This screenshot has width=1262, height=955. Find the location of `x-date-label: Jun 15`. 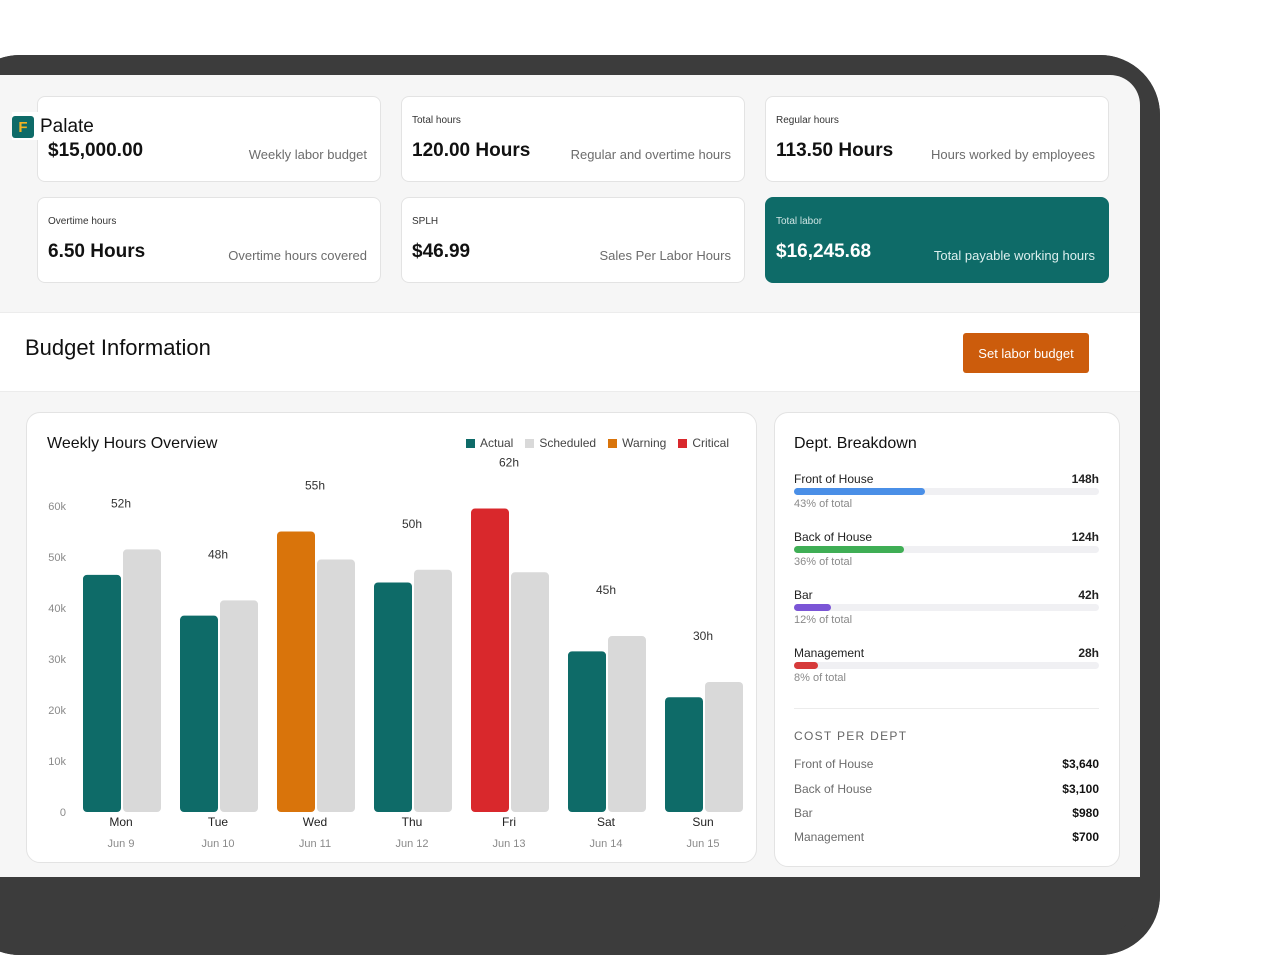

x-date-label: Jun 15 is located at coordinates (702, 844).